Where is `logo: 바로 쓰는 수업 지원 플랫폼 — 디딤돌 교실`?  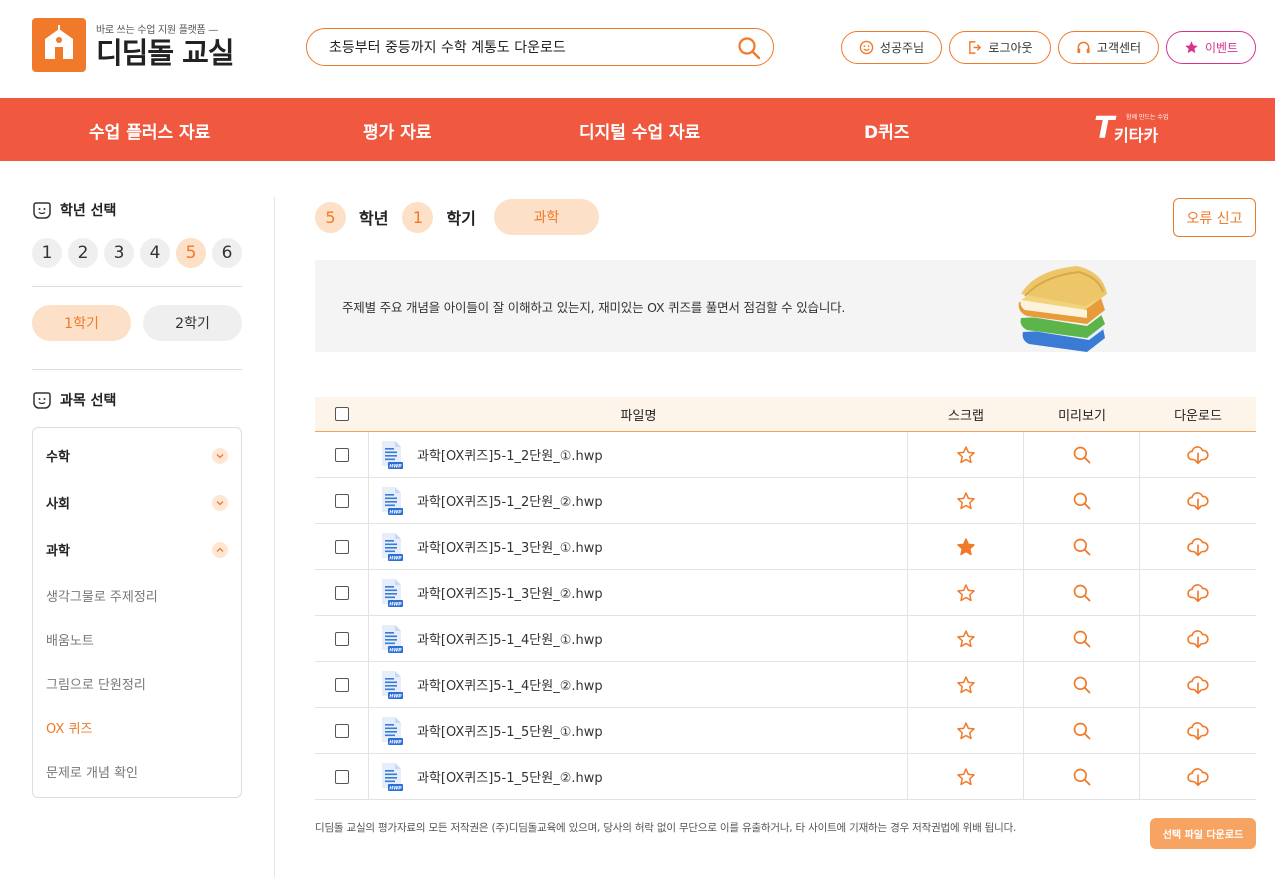 logo: 바로 쓰는 수업 지원 플랫폼 — 디딤돌 교실 is located at coordinates (133, 45).